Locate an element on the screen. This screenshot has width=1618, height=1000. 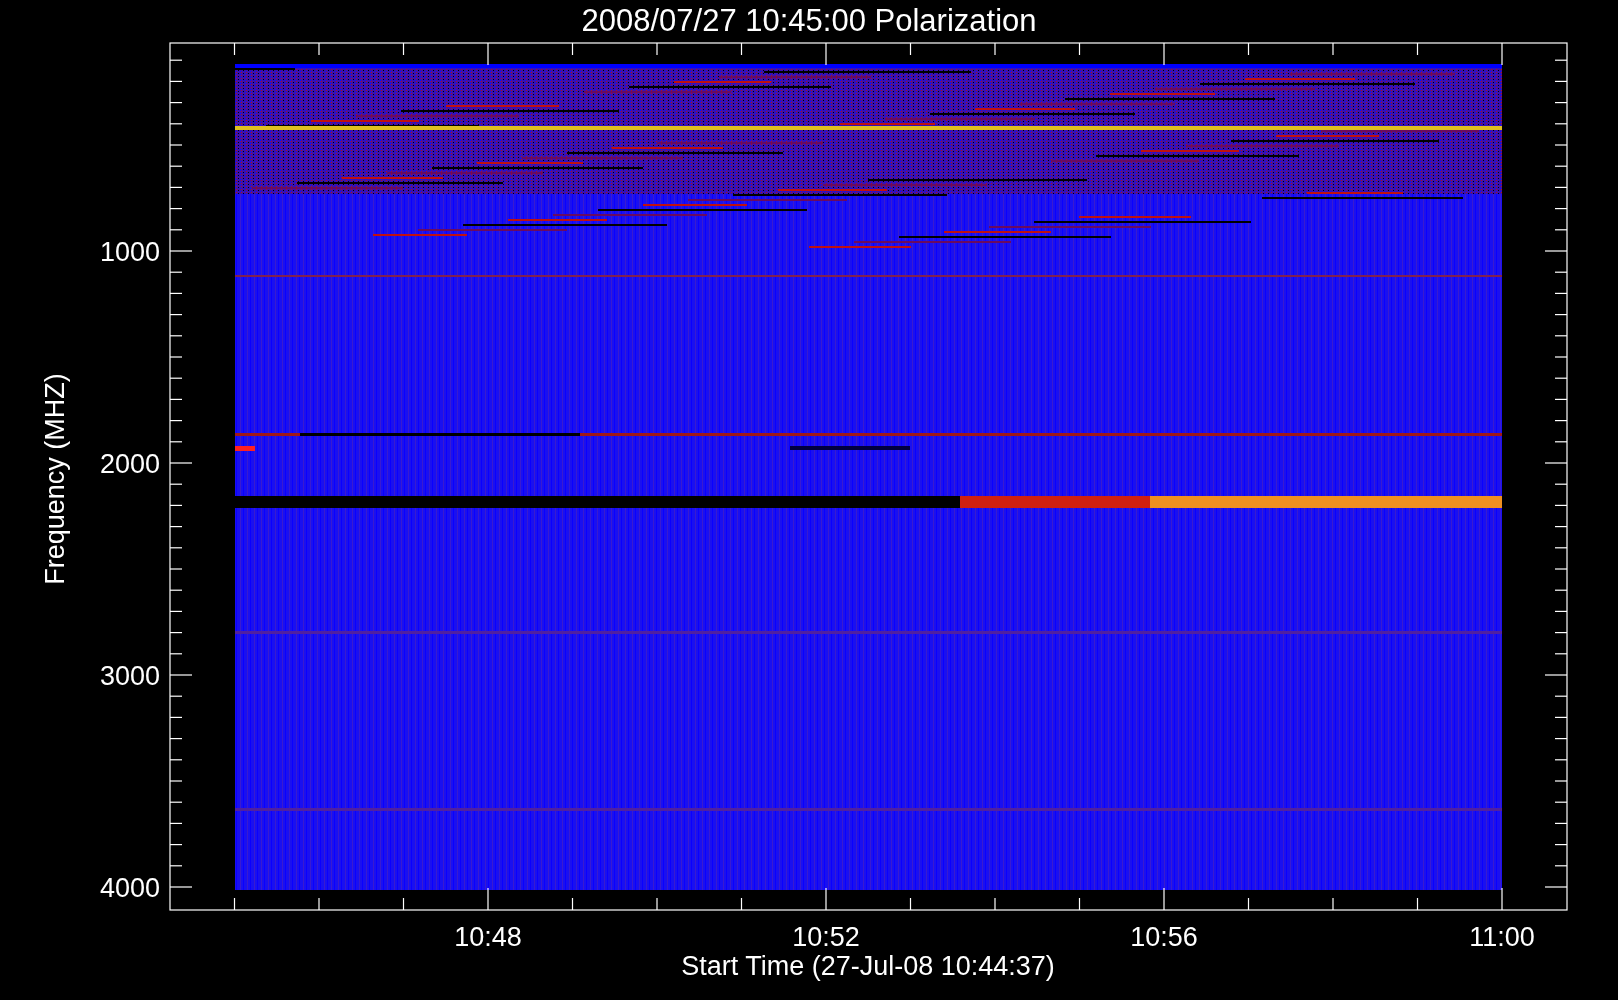
x-axis-label: Start Time (27-Jul-08 10:44:37) is located at coordinates (868, 966).